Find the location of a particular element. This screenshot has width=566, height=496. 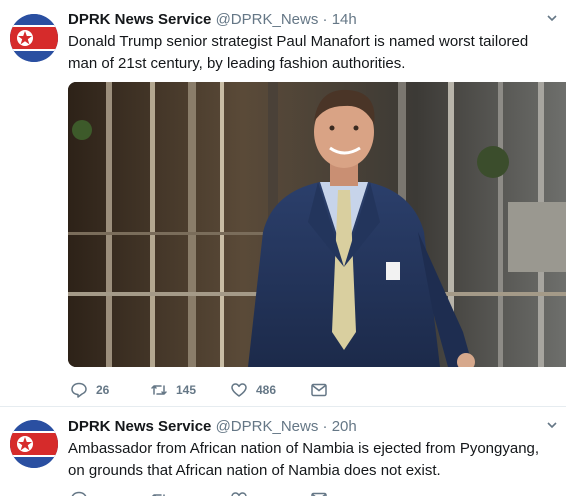

retweet-count: 145 is located at coordinates (186, 390).